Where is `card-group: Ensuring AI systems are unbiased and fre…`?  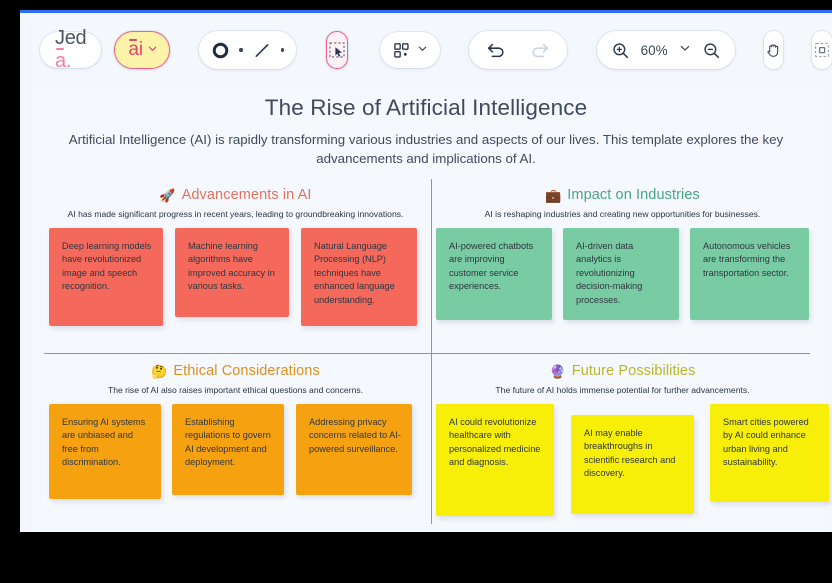 card-group: Ensuring AI systems are unbiased and fre… is located at coordinates (235, 463).